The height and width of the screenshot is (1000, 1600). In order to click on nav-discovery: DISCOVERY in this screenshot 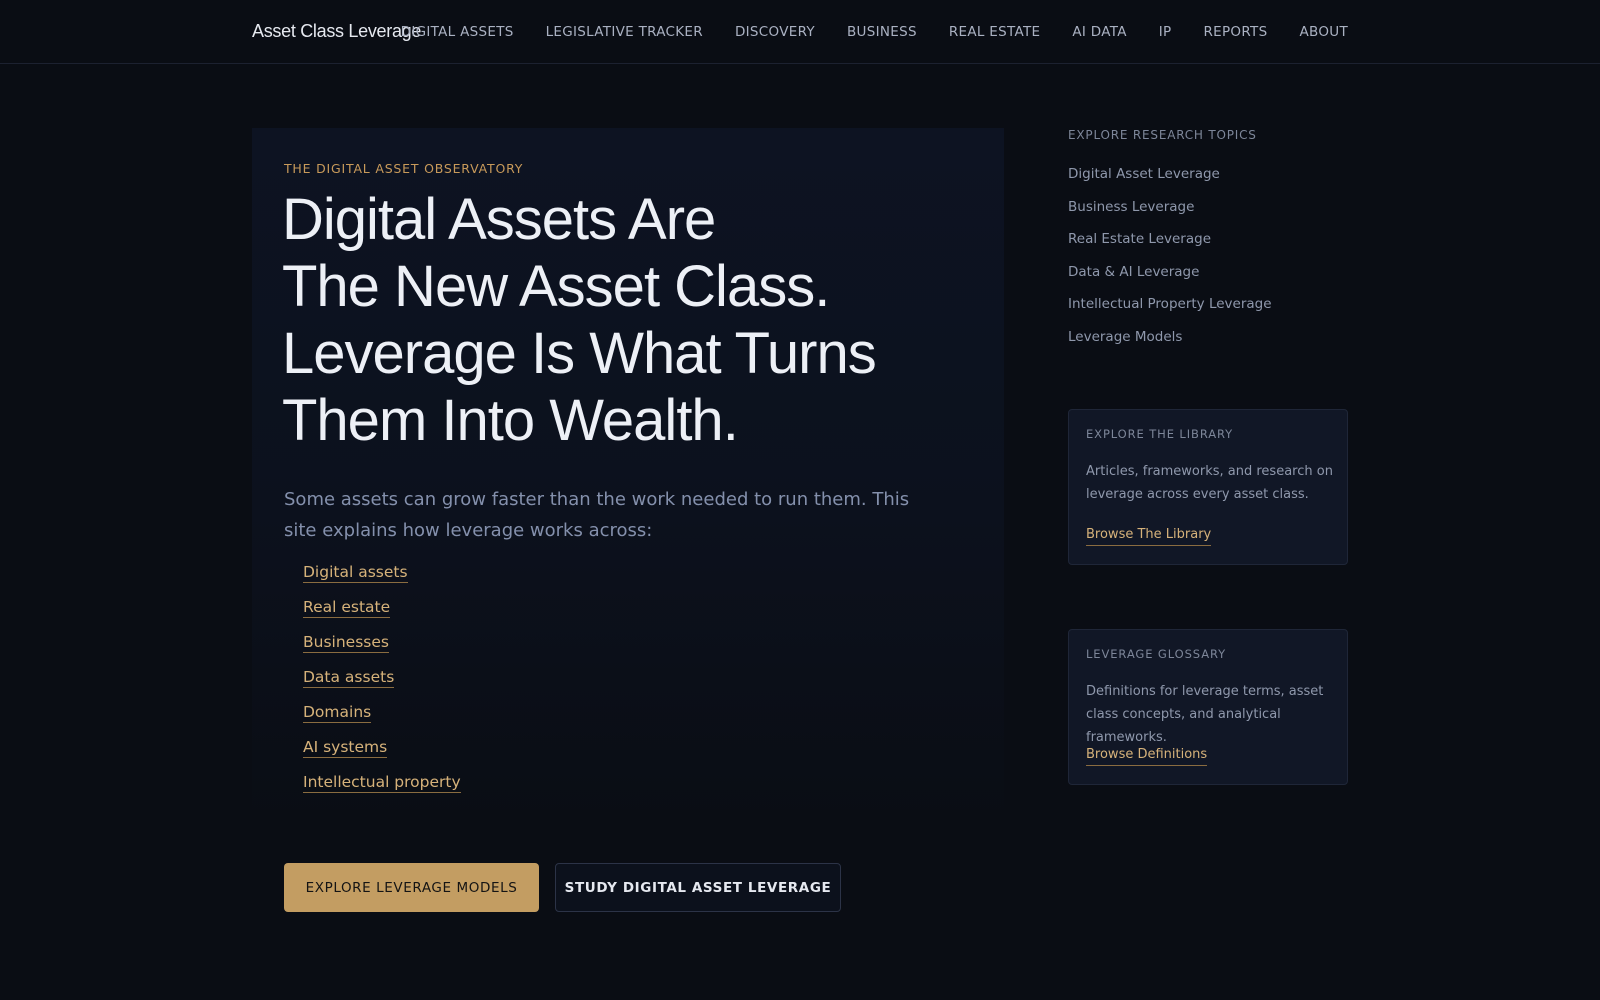, I will do `click(775, 32)`.